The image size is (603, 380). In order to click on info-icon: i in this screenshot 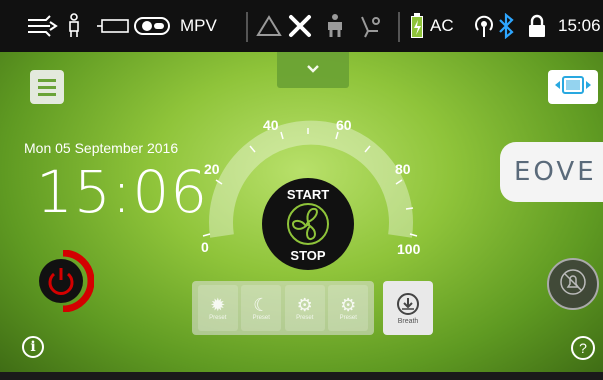, I will do `click(33, 347)`.